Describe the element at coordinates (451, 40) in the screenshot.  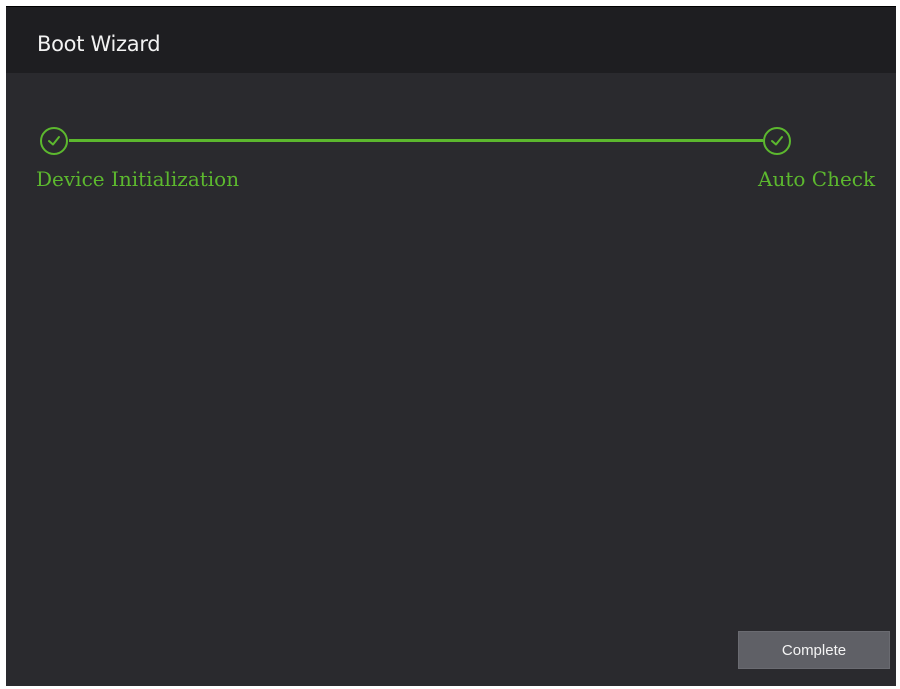
I see `title-bar: Boot Wizard` at that location.